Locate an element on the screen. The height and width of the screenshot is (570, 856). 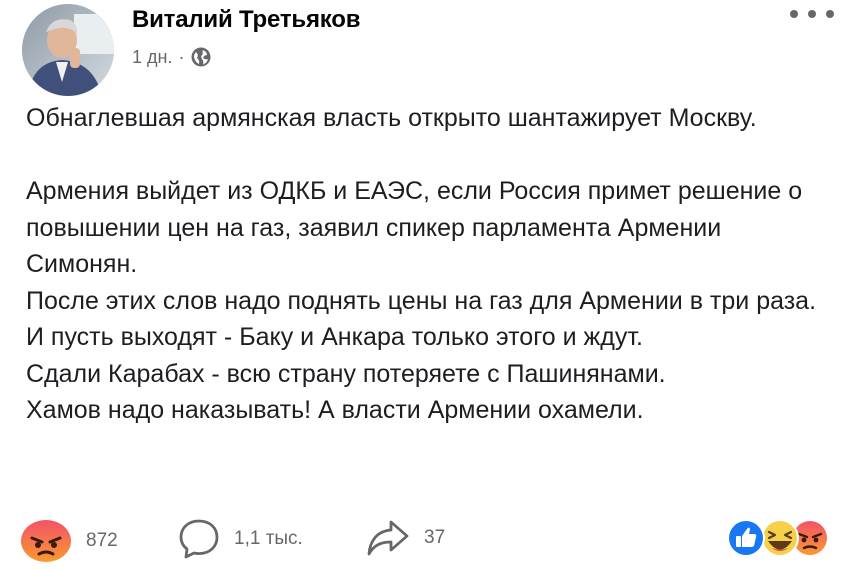
post-meta: 1 дн. · is located at coordinates (172, 57).